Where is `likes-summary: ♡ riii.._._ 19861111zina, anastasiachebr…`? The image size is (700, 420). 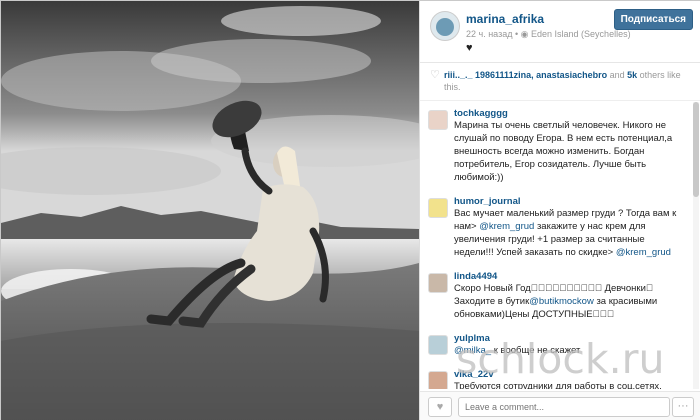
likes-summary: ♡ riii.._._ 19861111zina, anastasiachebr… is located at coordinates (560, 82).